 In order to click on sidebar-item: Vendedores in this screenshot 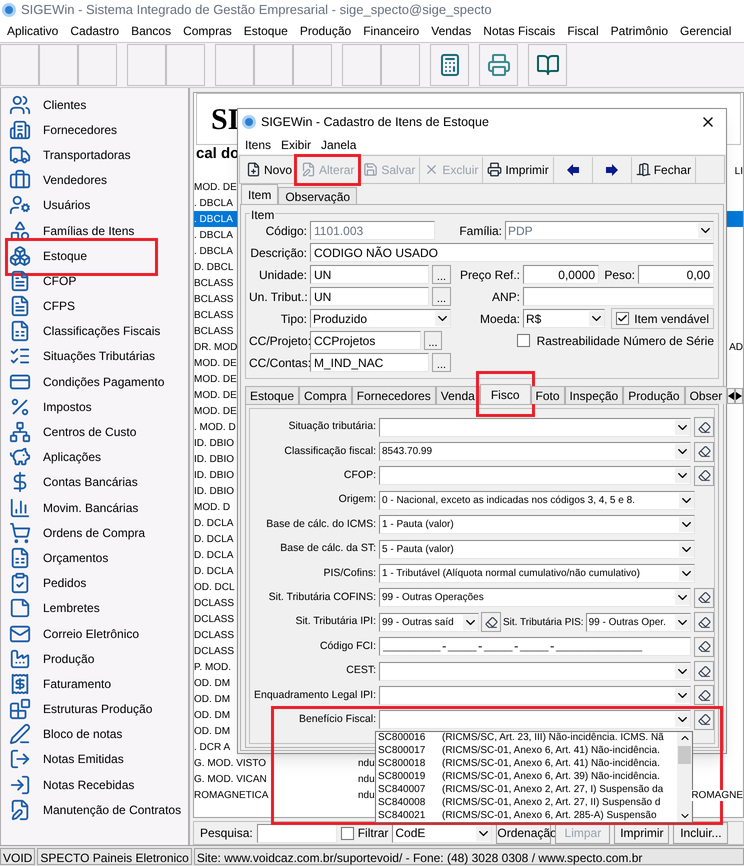, I will do `click(75, 180)`.